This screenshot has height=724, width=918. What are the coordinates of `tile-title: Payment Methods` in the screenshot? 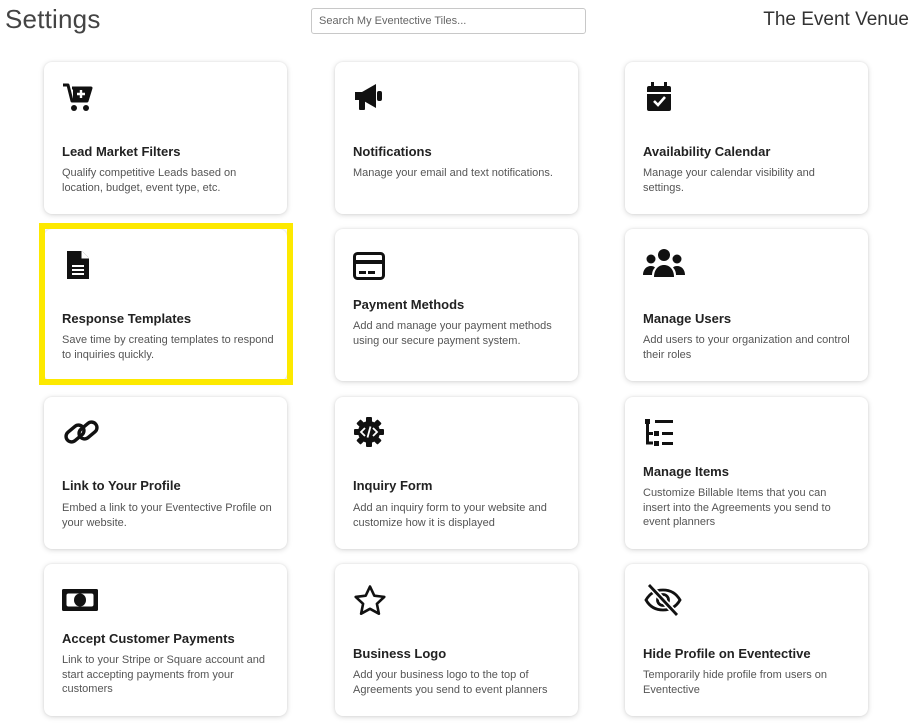 It's located at (409, 304).